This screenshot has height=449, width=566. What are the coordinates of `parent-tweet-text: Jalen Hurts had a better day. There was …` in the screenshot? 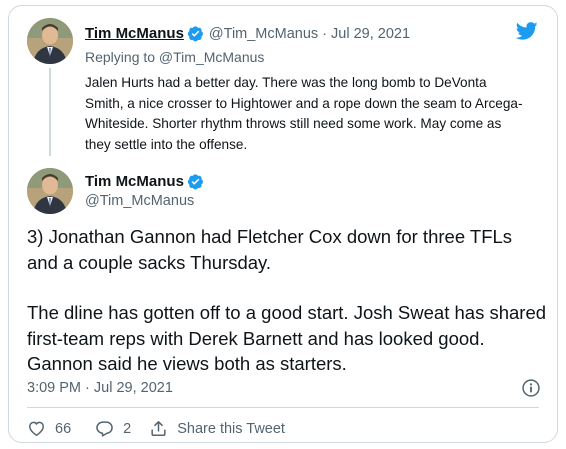 It's located at (304, 113).